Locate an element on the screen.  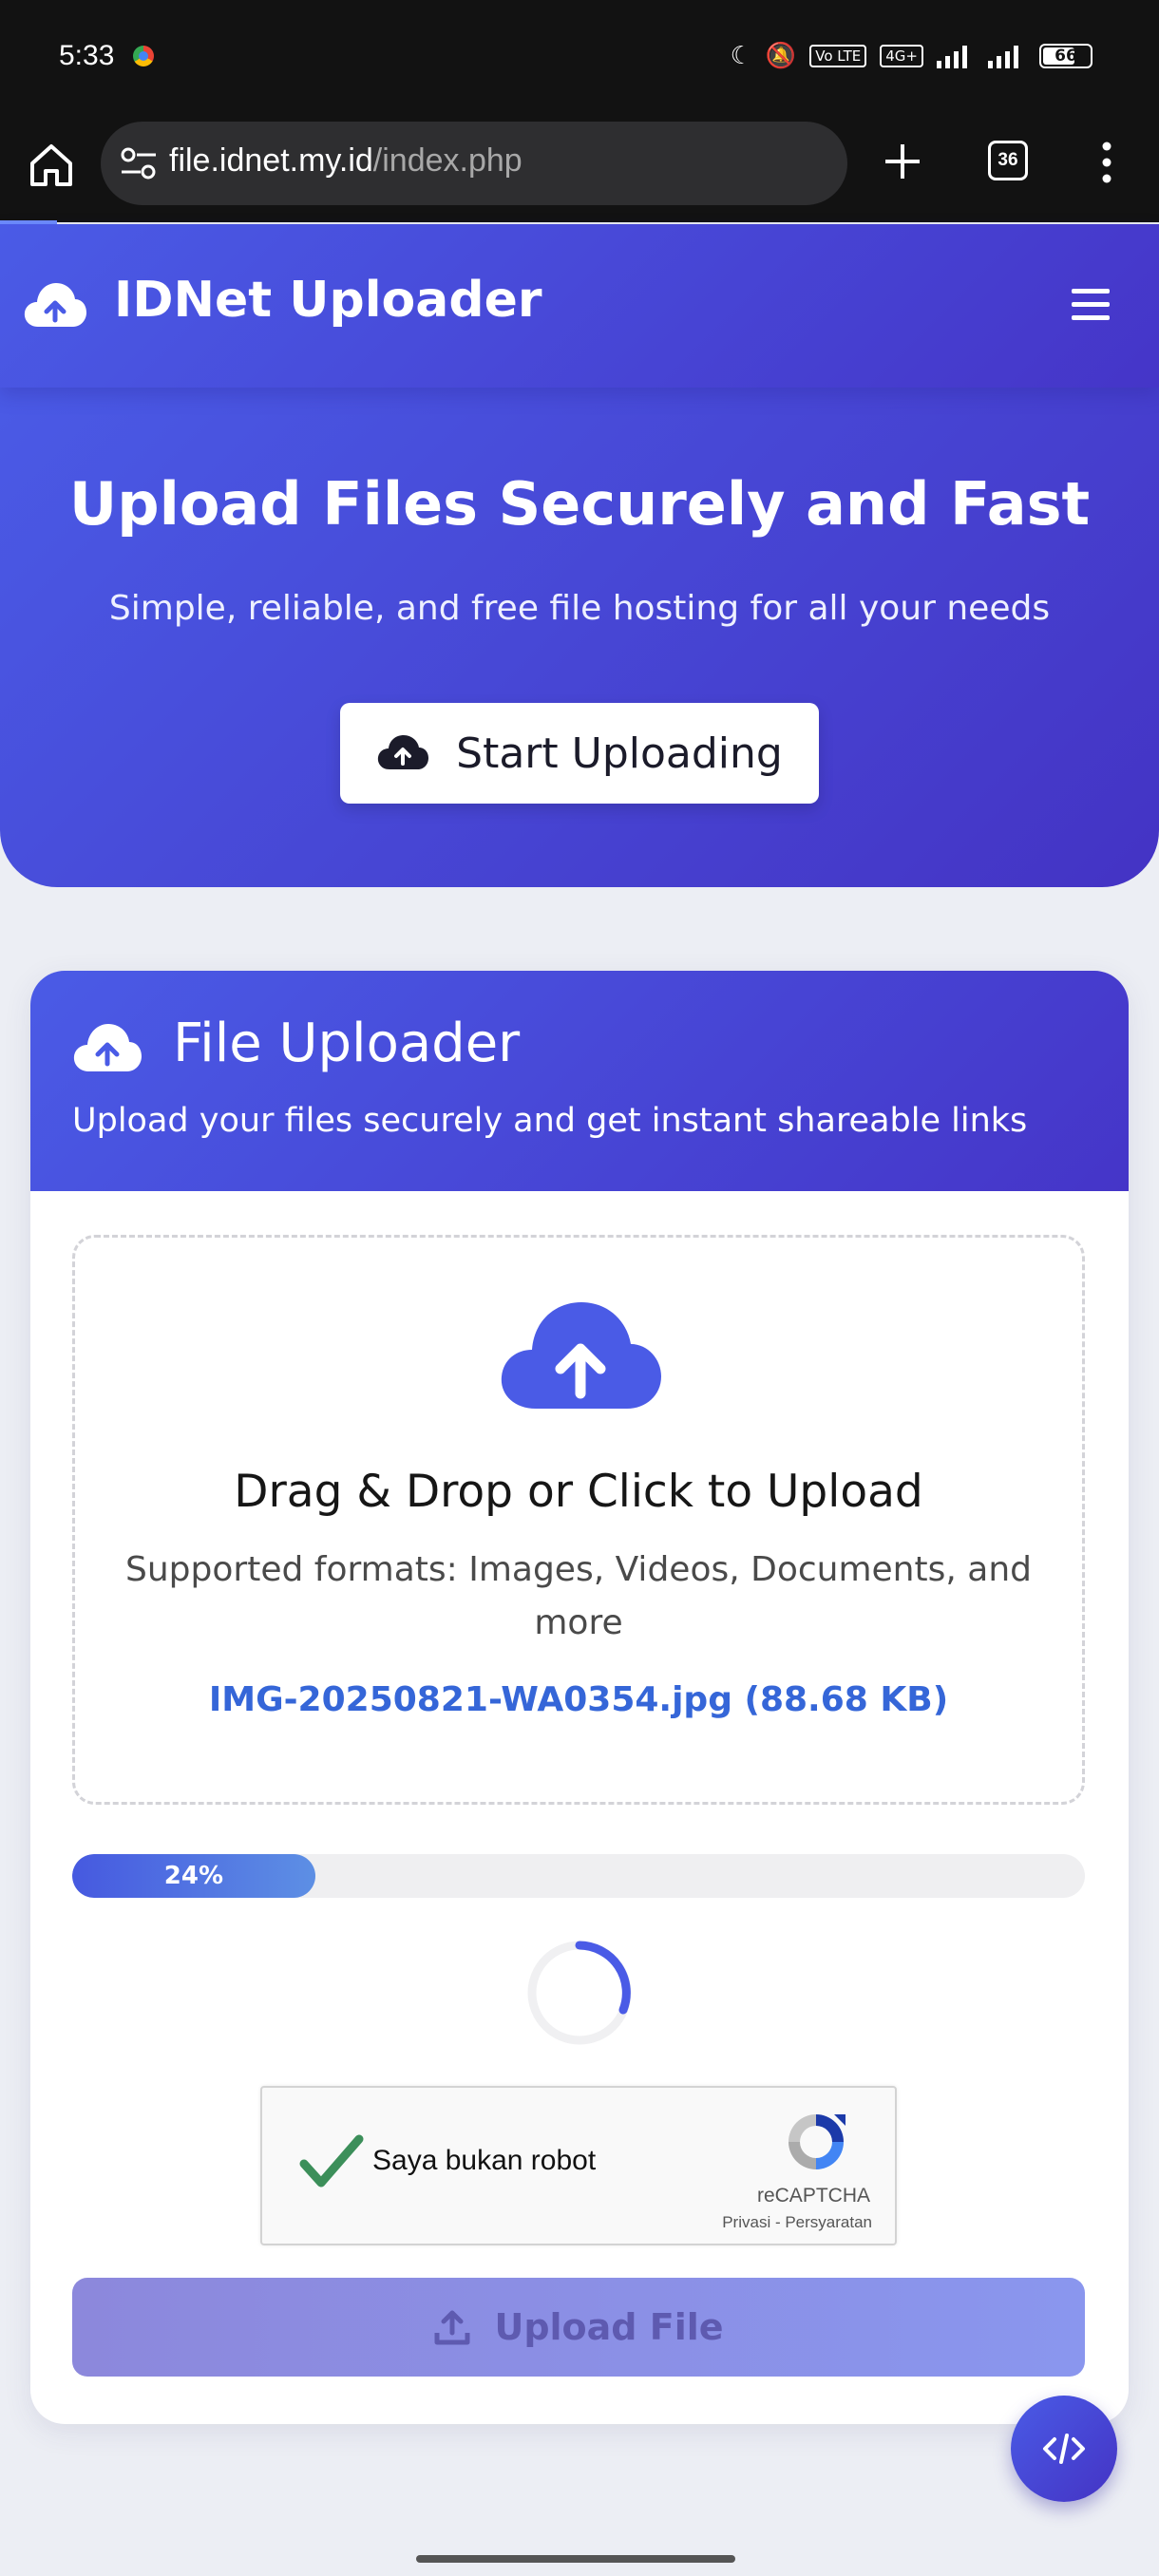
start-uploading-button: Start Uploading is located at coordinates (579, 753).